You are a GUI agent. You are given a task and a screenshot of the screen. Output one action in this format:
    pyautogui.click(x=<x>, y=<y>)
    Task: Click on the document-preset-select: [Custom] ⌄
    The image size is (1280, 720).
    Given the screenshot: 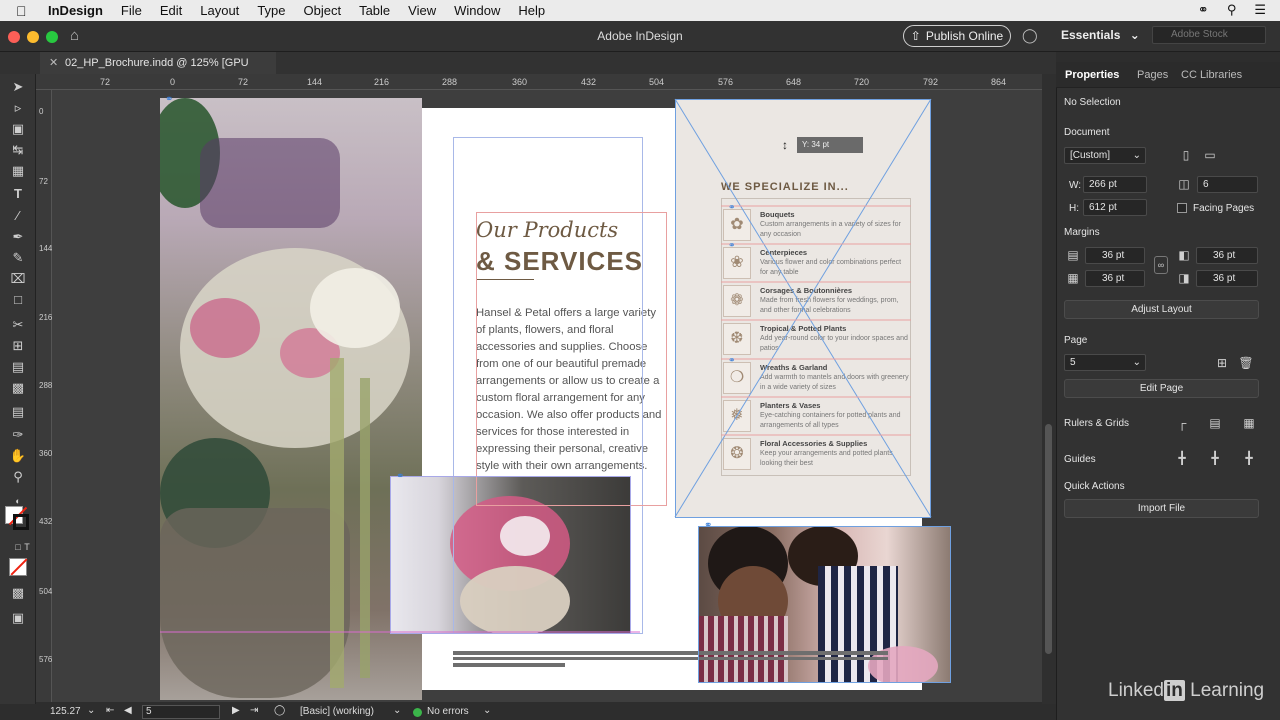 What is the action you would take?
    pyautogui.click(x=1105, y=155)
    